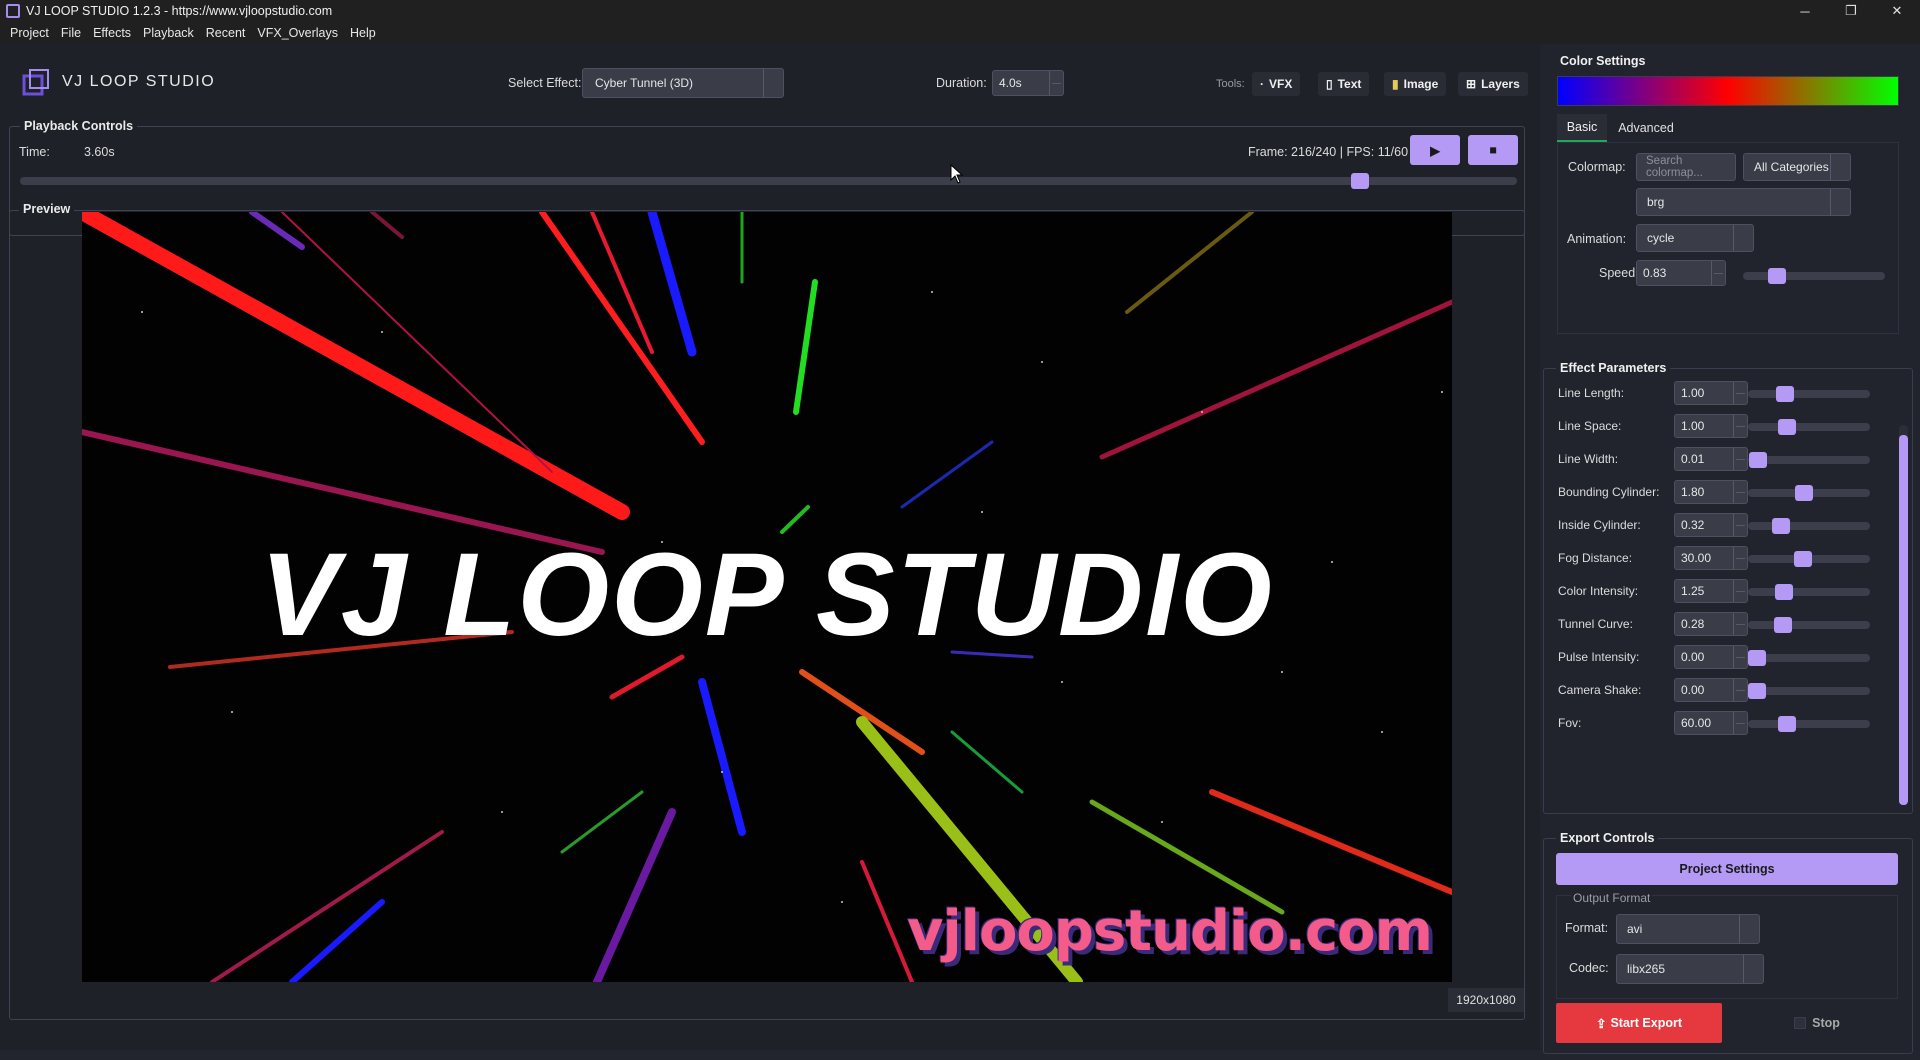  What do you see at coordinates (1590, 426) in the screenshot?
I see `param-label: Line Space:` at bounding box center [1590, 426].